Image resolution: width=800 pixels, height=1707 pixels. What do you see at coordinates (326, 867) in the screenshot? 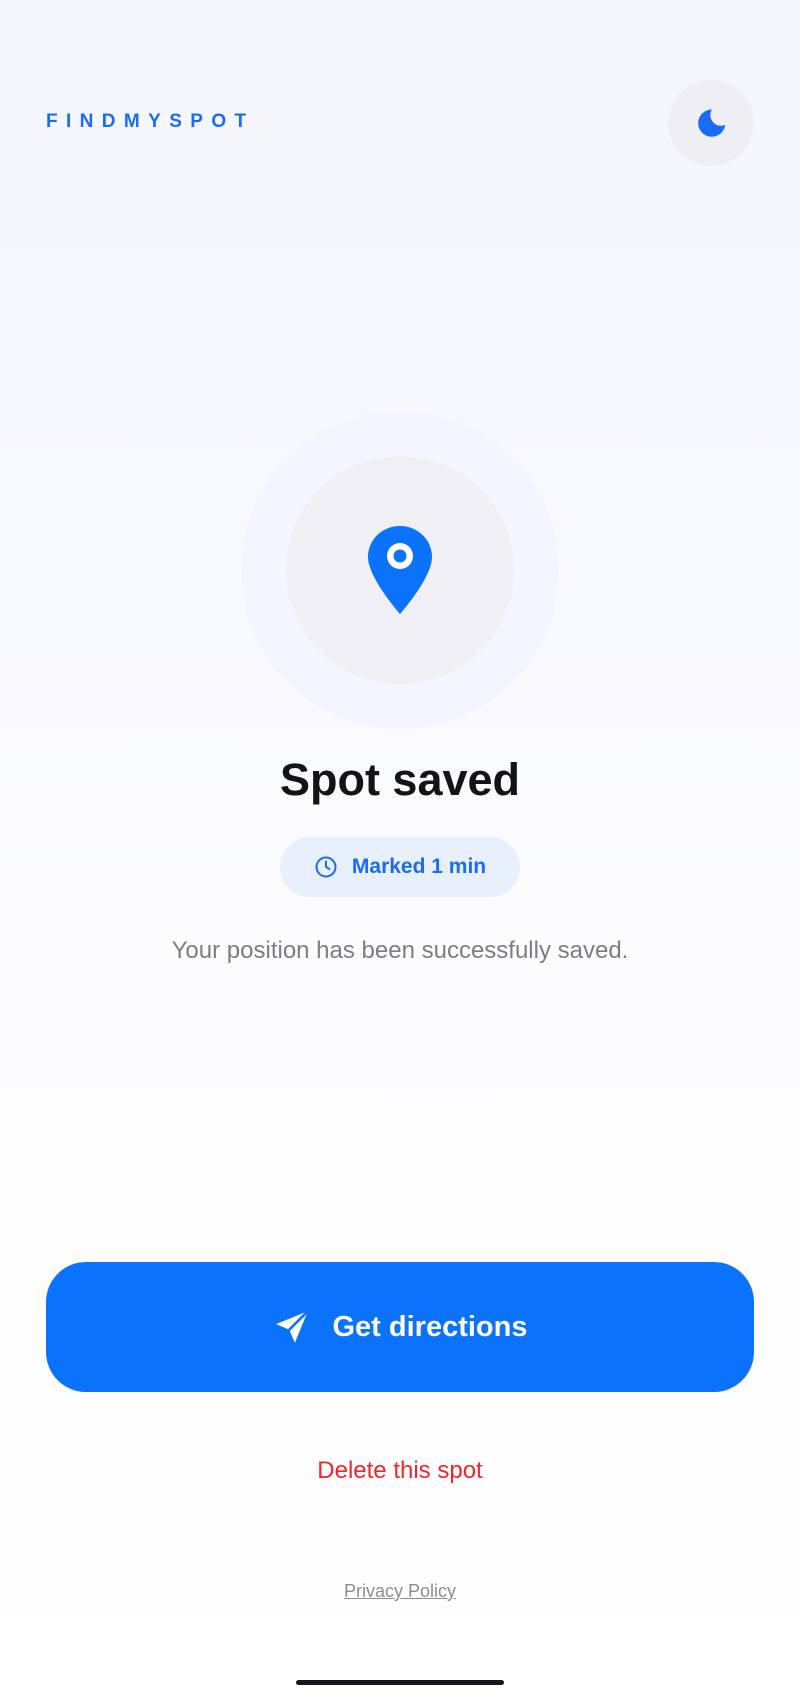
I see `clock-icon` at bounding box center [326, 867].